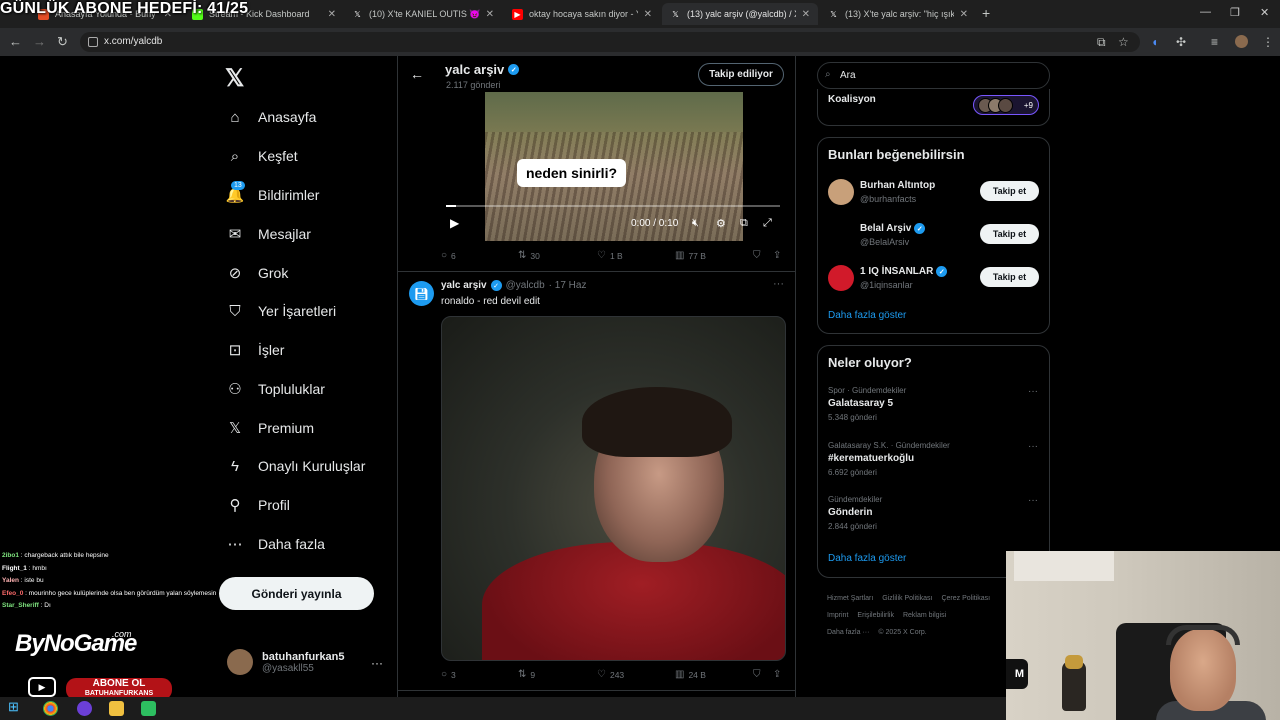  What do you see at coordinates (610, 42) in the screenshot?
I see `url-input: x.com/yalcdb` at bounding box center [610, 42].